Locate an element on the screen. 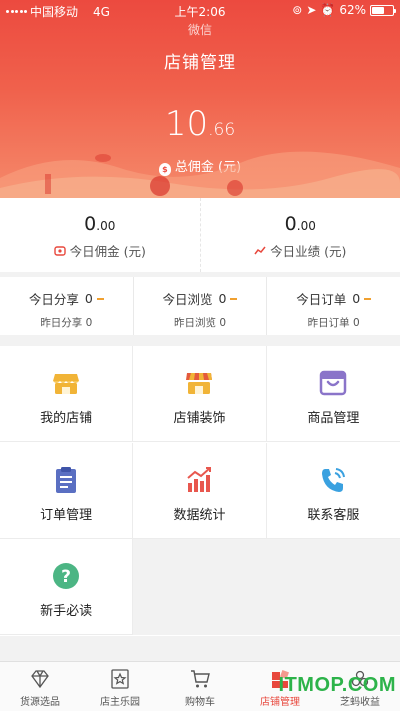 The image size is (400, 711). menu-order-management: 订单管理 is located at coordinates (67, 490).